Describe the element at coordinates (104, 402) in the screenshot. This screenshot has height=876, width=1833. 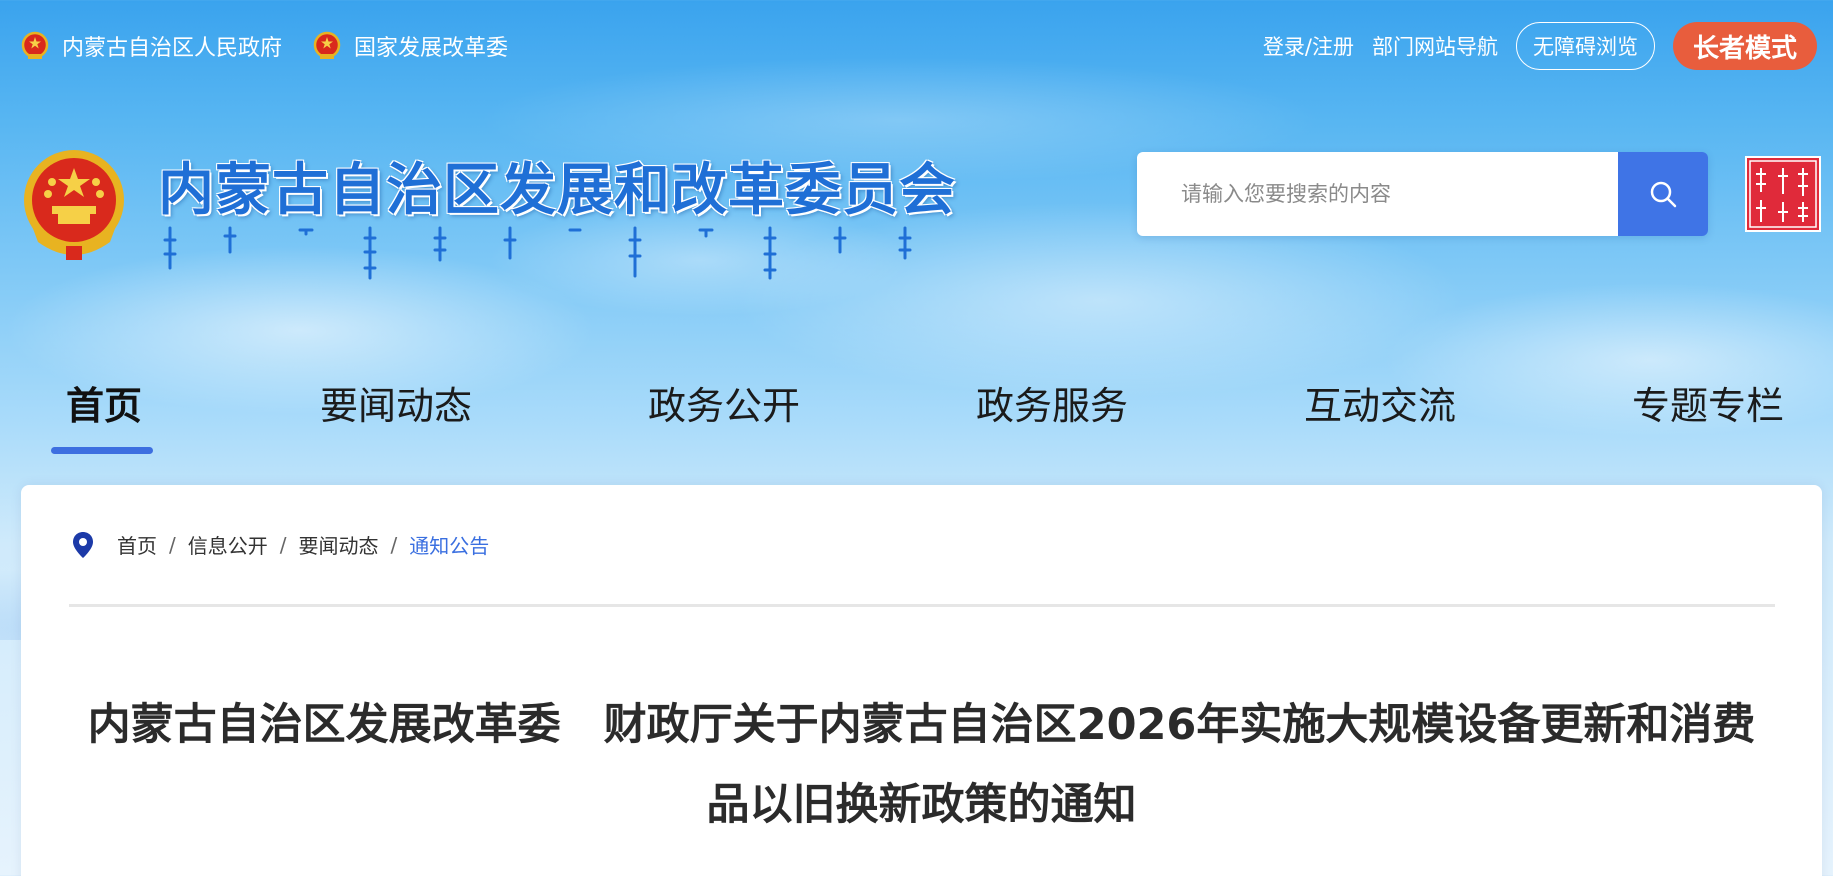
I see `nav-item-home: 首页` at that location.